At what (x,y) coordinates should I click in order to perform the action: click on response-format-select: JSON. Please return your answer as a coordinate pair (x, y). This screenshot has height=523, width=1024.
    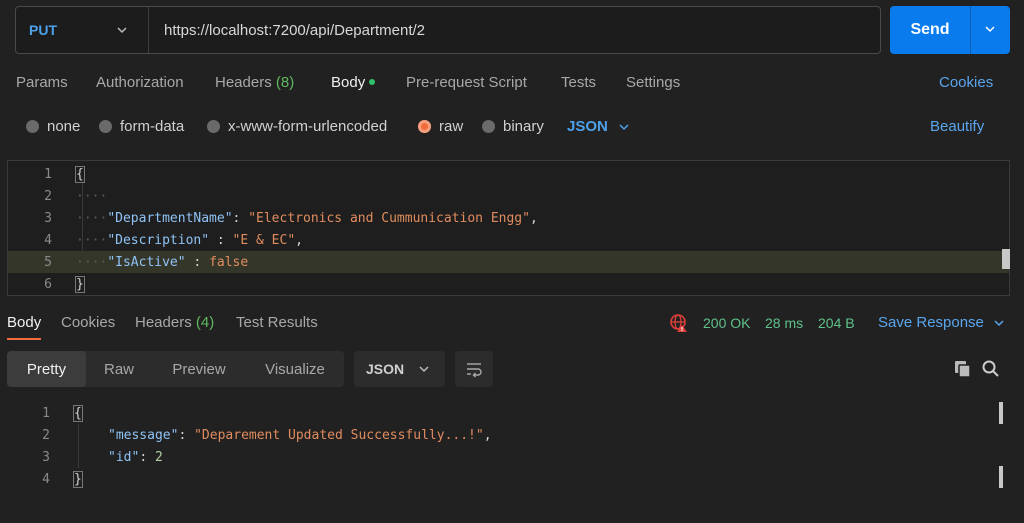
    Looking at the image, I should click on (399, 369).